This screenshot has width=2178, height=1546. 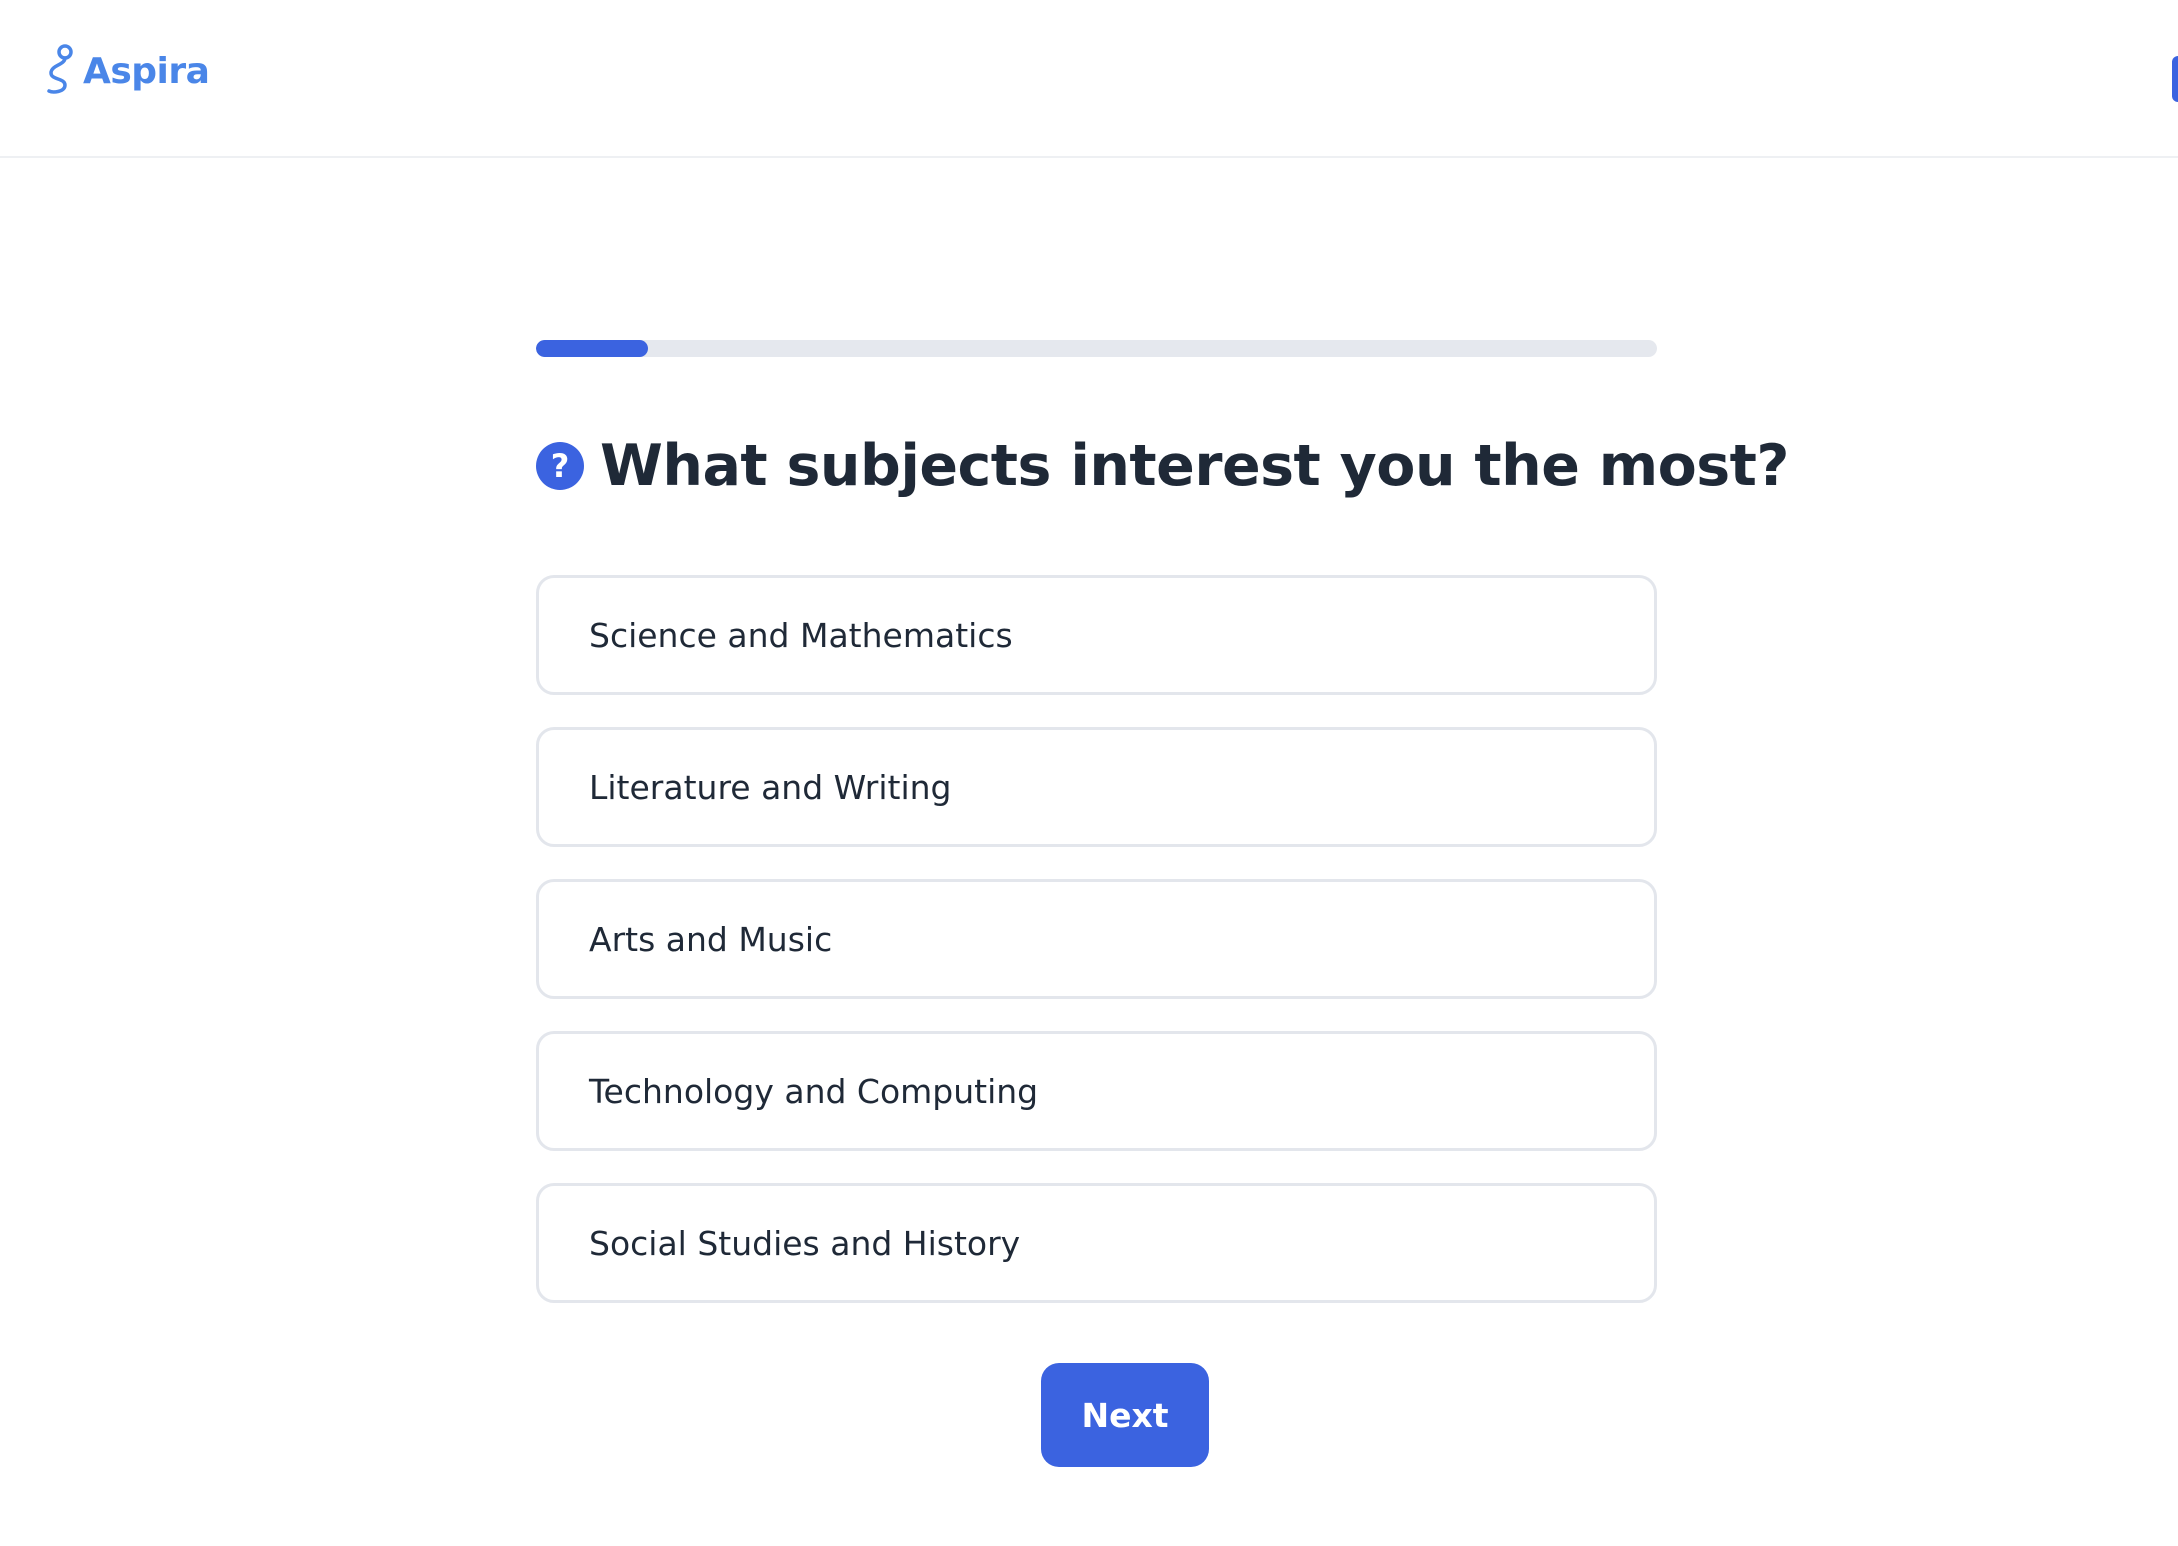 I want to click on question-text: What subjects interest you the most?, so click(x=1195, y=466).